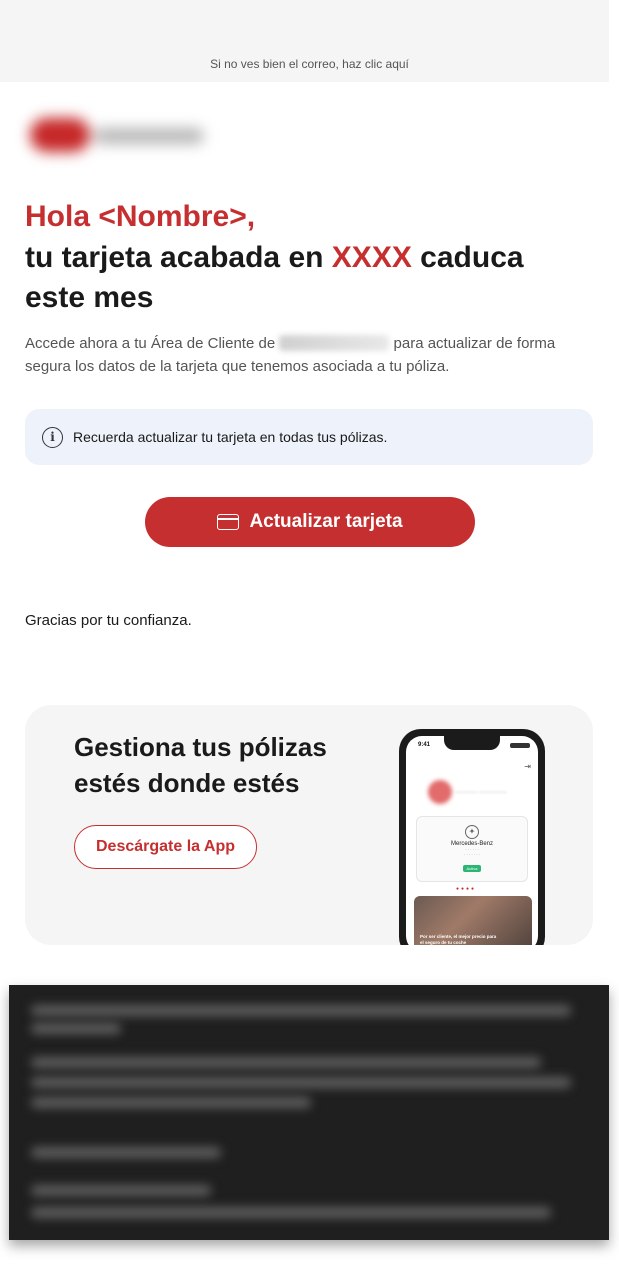 The width and height of the screenshot is (619, 1266). What do you see at coordinates (481, 792) in the screenshot?
I see `user-name-blurred: ——— ————` at bounding box center [481, 792].